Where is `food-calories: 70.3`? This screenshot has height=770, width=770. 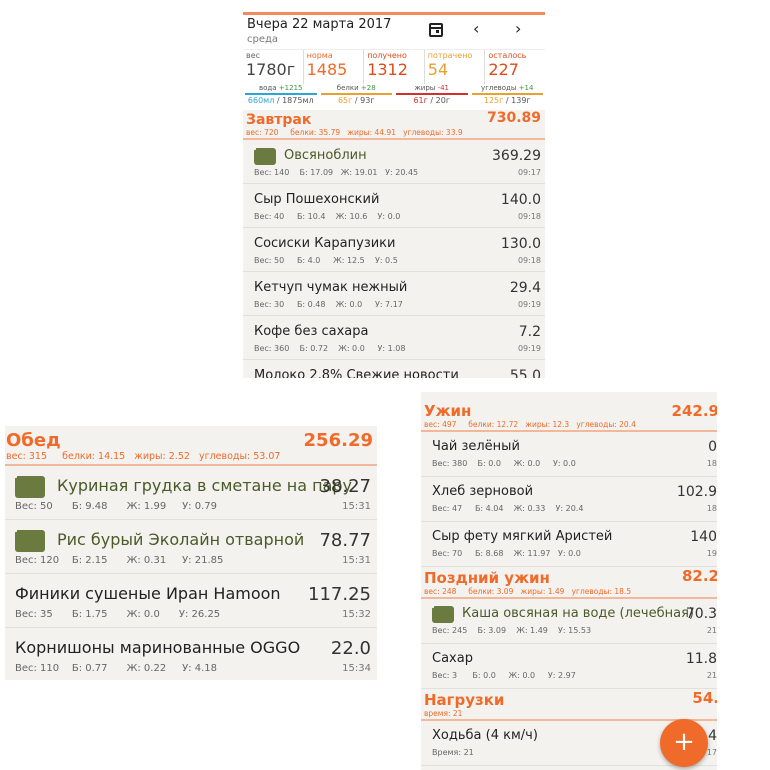
food-calories: 70.3 is located at coordinates (701, 614).